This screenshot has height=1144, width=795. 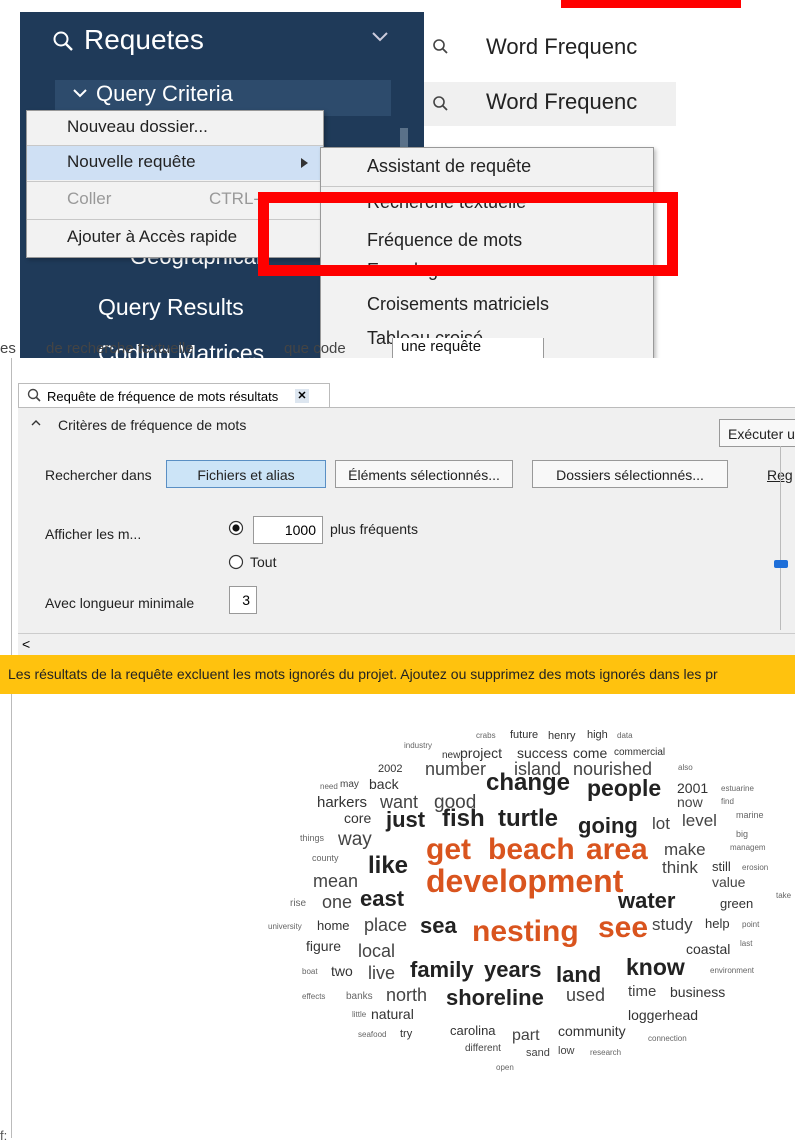 What do you see at coordinates (597, 735) in the screenshot?
I see `cloud-word: high` at bounding box center [597, 735].